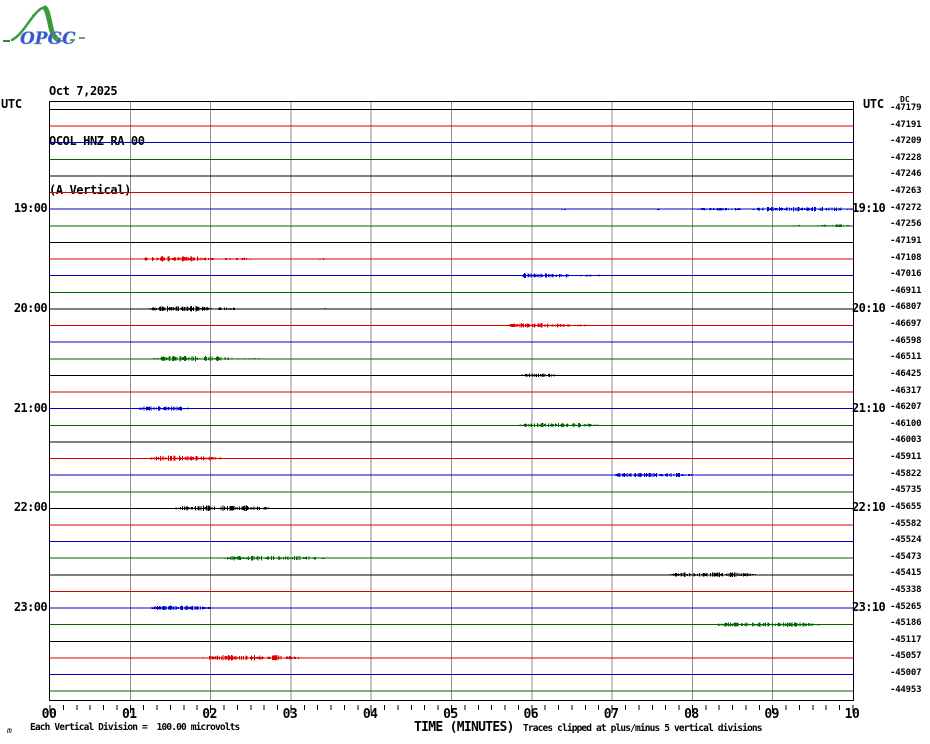 The height and width of the screenshot is (744, 930). I want to click on utc-label-left: UTC, so click(11, 104).